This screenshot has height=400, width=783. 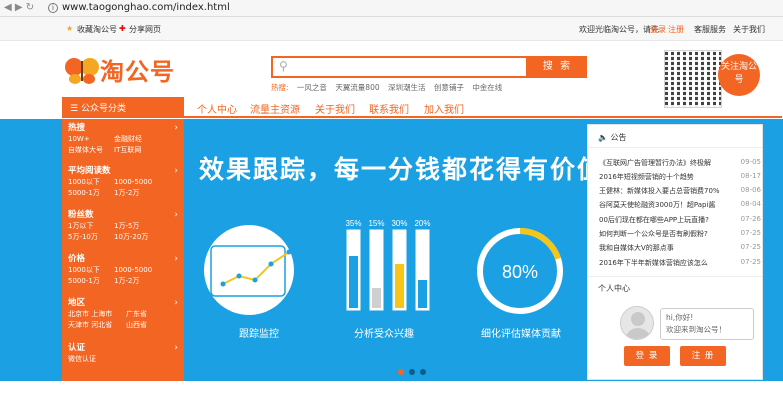 What do you see at coordinates (647, 356) in the screenshot?
I see `login-button: 登 录` at bounding box center [647, 356].